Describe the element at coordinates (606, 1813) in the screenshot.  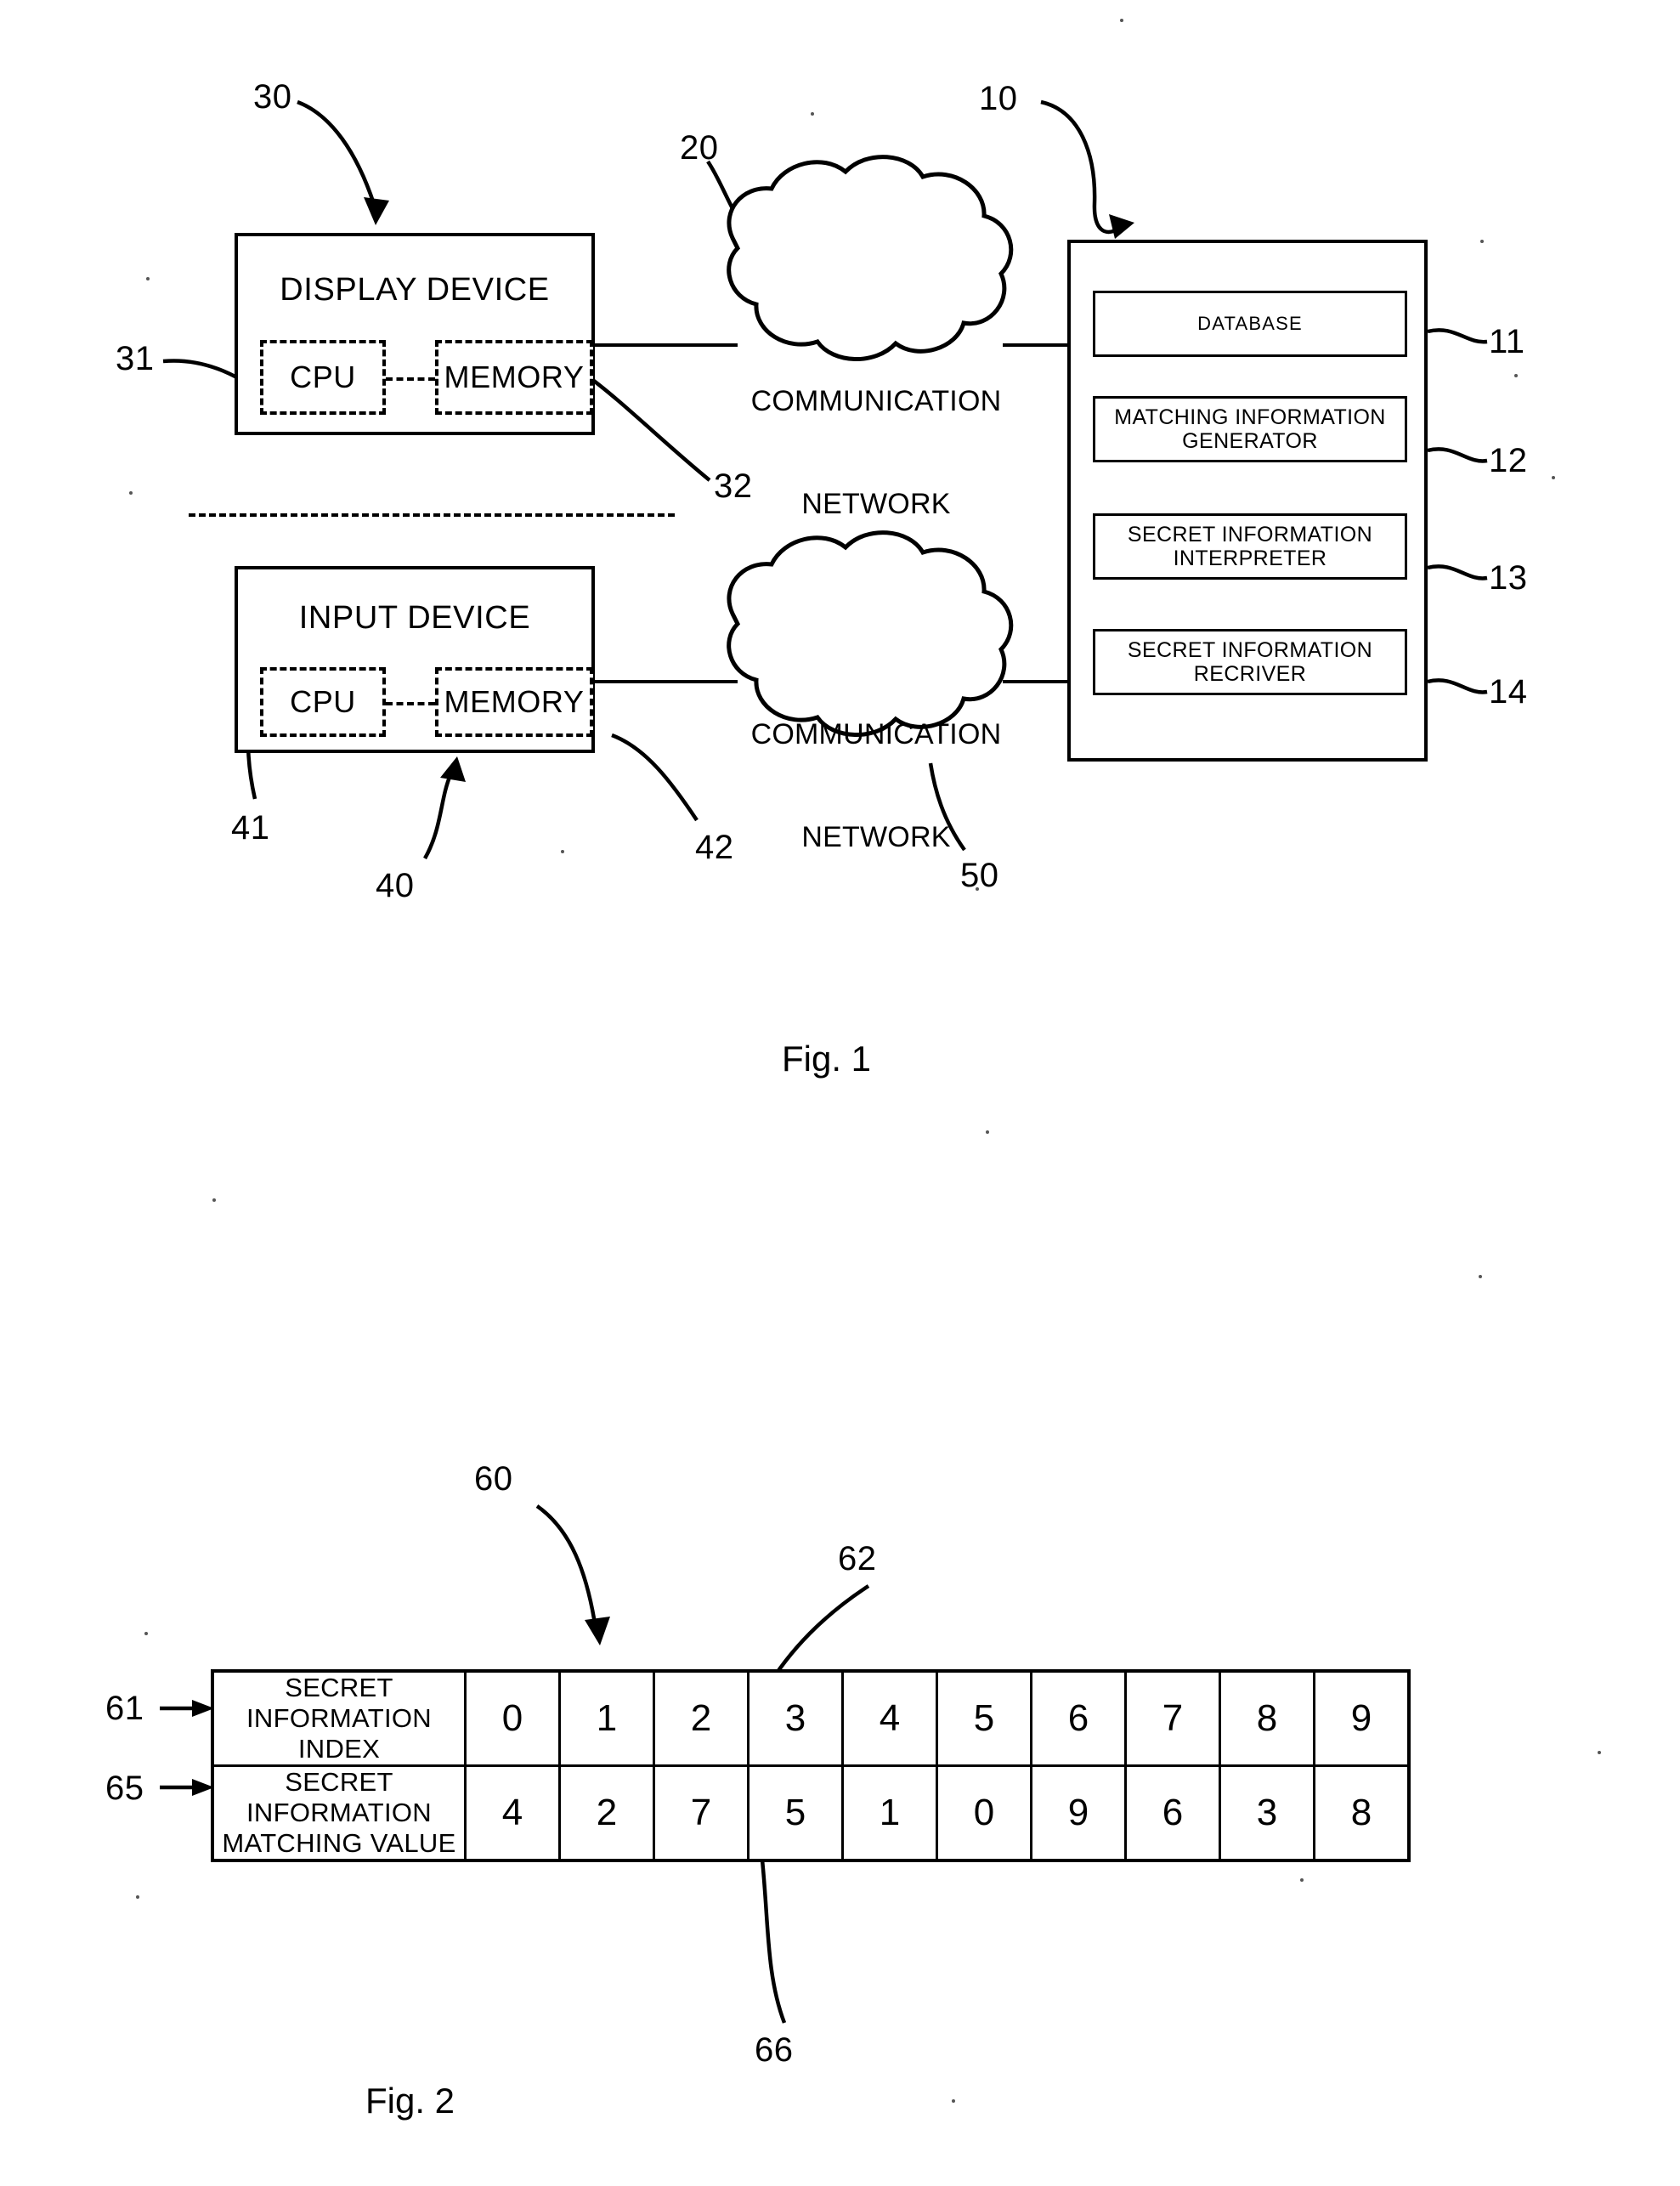
I see `value-cell-1: 2` at that location.